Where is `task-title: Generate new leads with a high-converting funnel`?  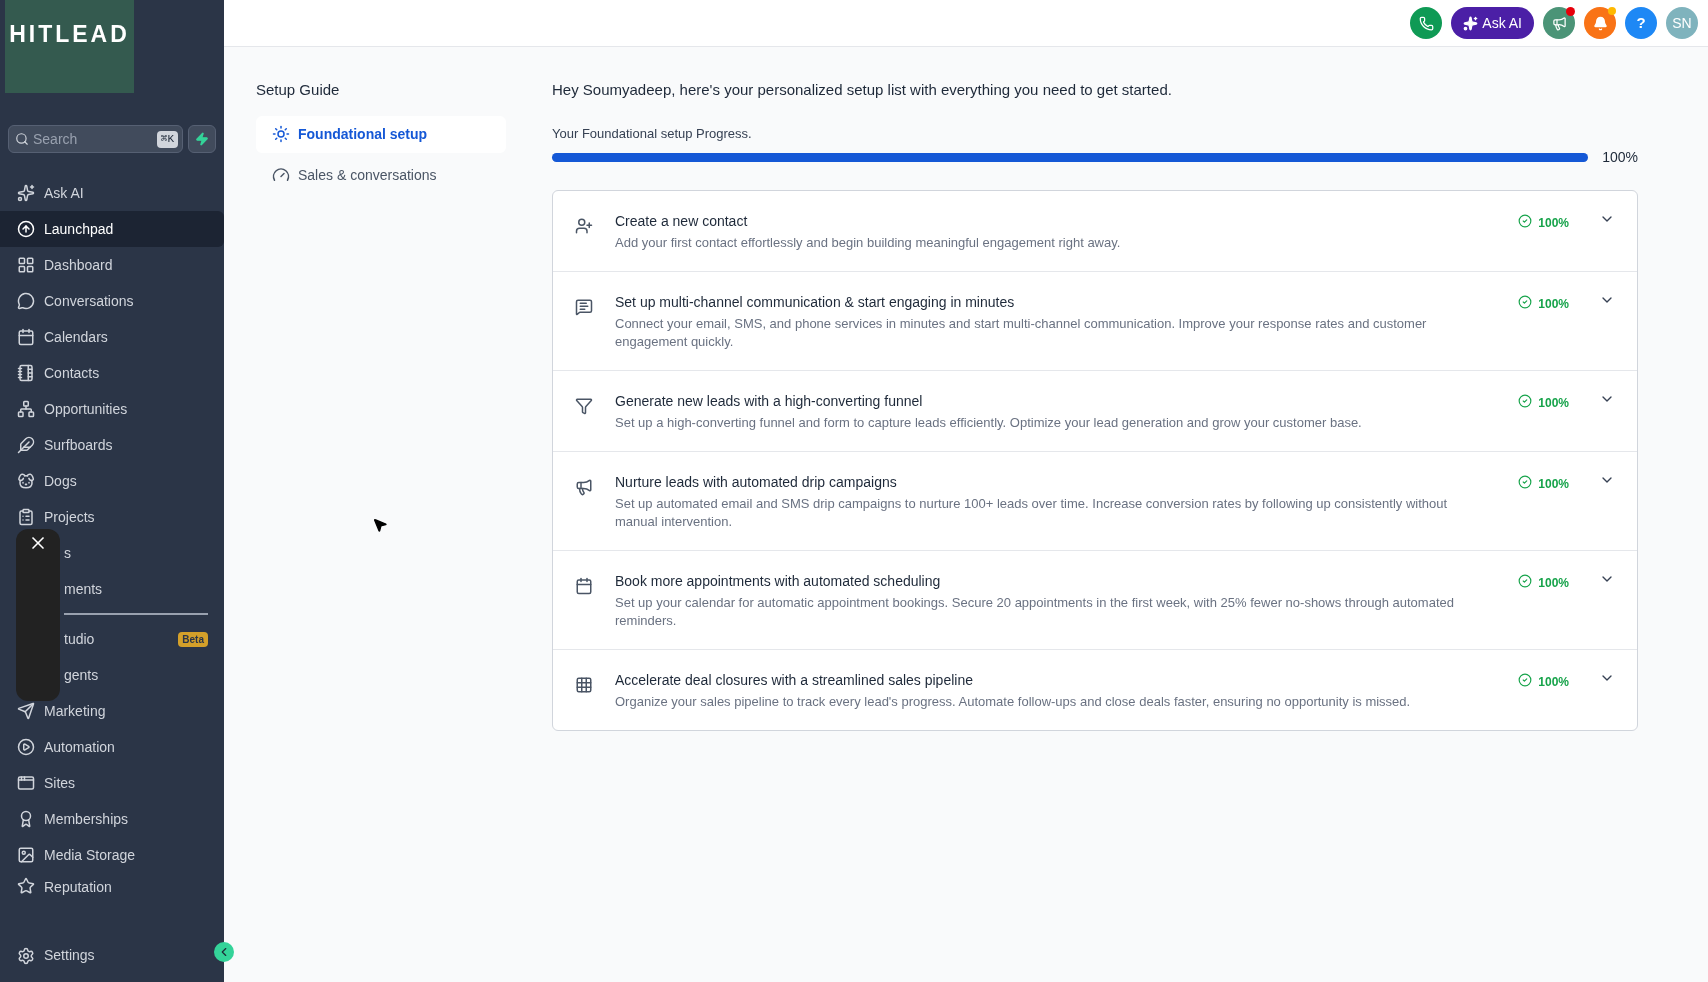
task-title: Generate new leads with a high-converting funnel is located at coordinates (769, 401).